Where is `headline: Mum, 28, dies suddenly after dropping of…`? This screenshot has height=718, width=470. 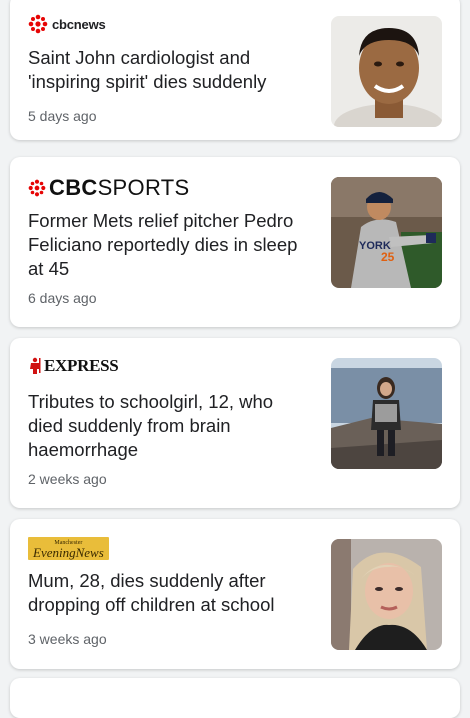 headline: Mum, 28, dies suddenly after dropping of… is located at coordinates (170, 593).